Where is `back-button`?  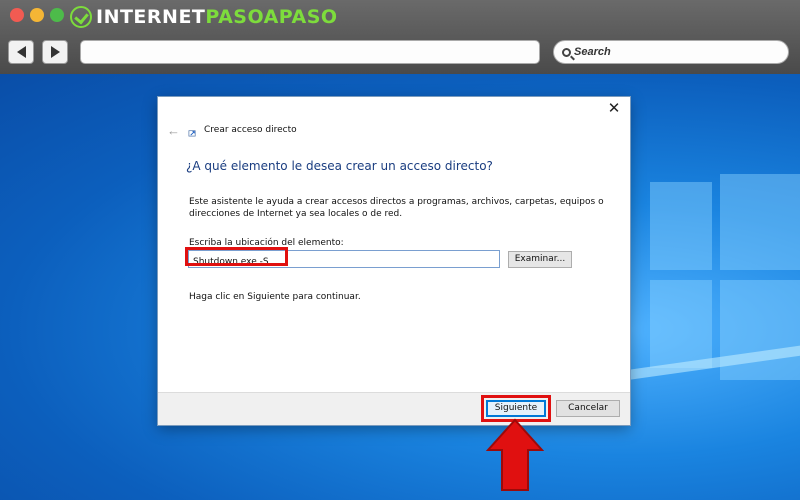
back-button is located at coordinates (21, 52).